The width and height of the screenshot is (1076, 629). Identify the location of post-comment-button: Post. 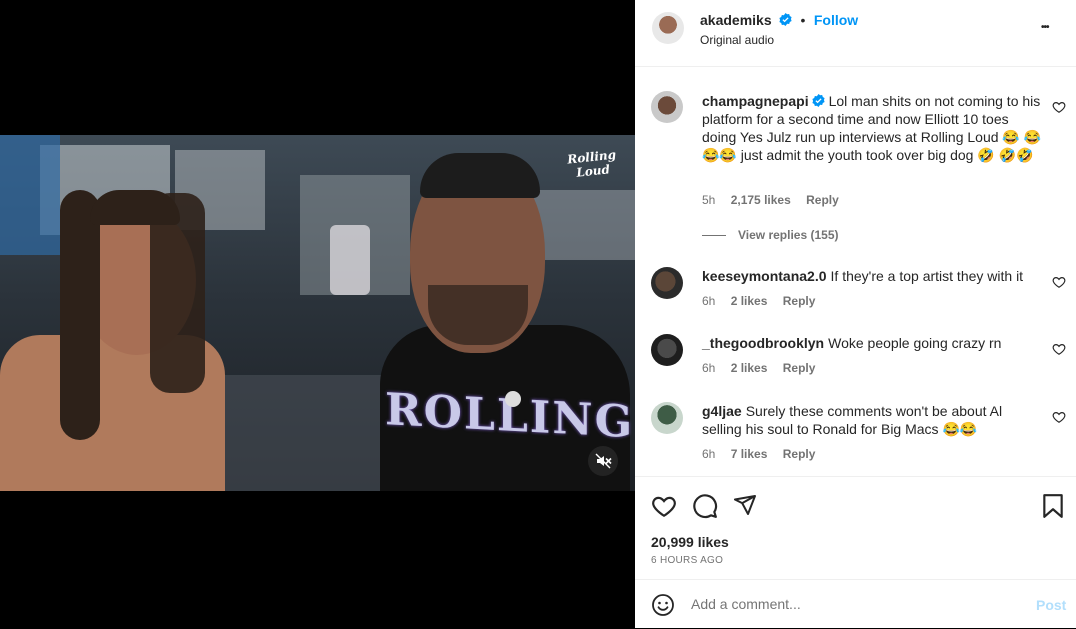
(1051, 605).